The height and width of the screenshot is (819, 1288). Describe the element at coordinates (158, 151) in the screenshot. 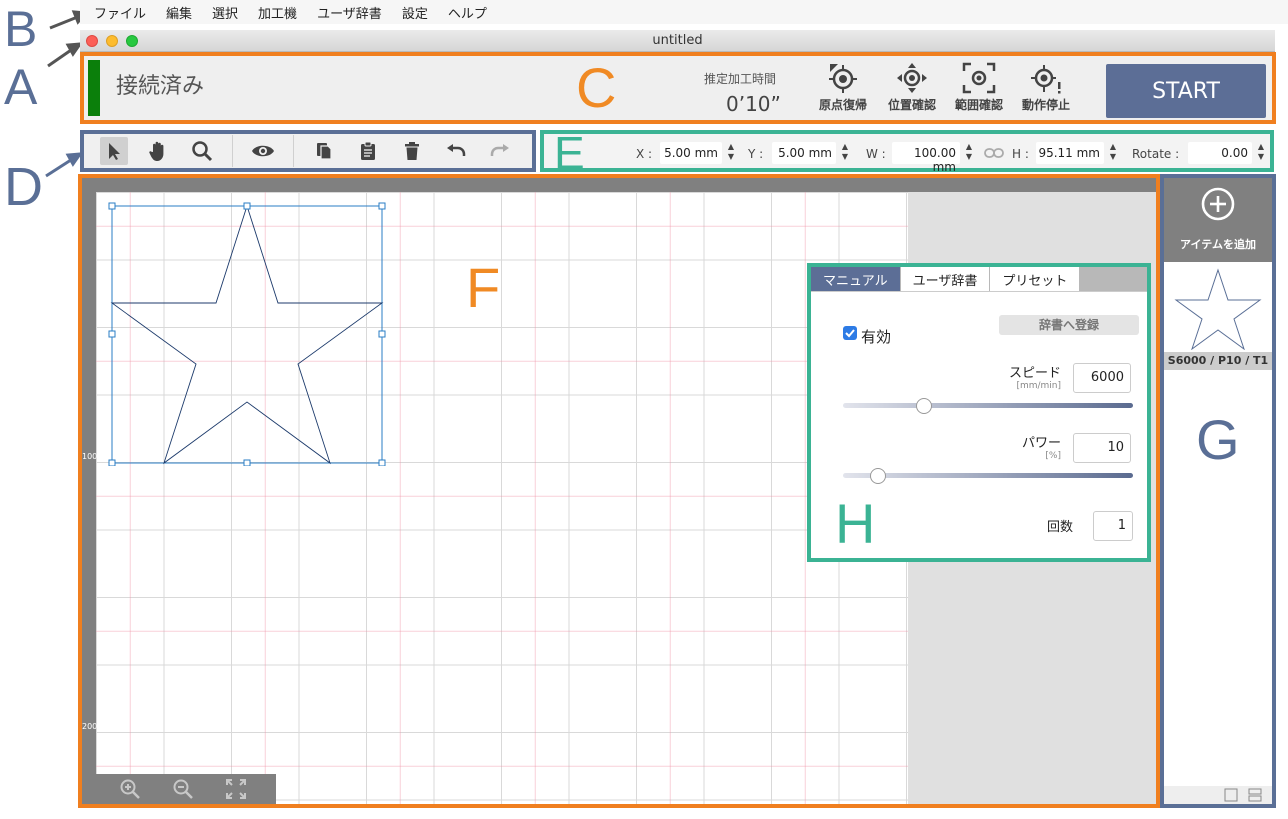

I see `pan-tool-button` at that location.